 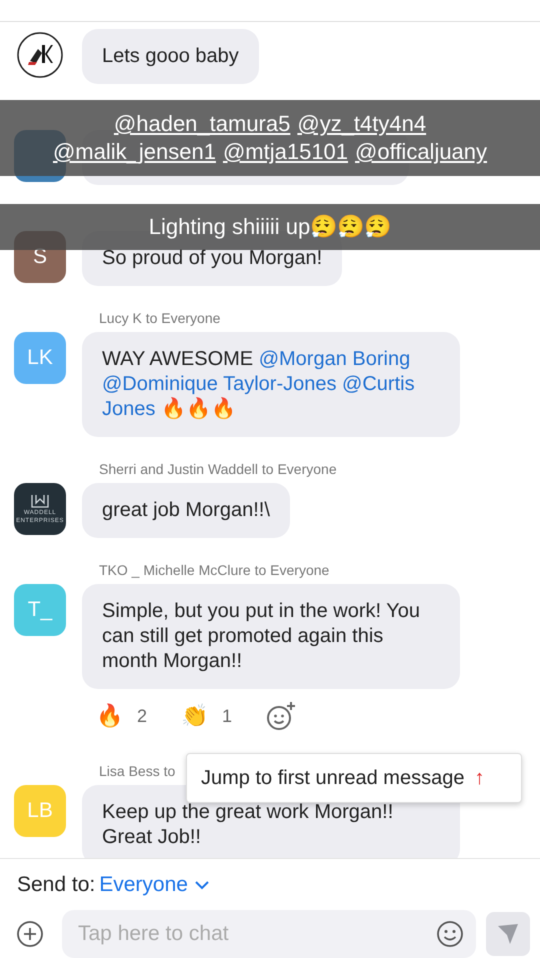 I want to click on sender-name: Sherri and Justin Waddell to Everyone, so click(x=218, y=469).